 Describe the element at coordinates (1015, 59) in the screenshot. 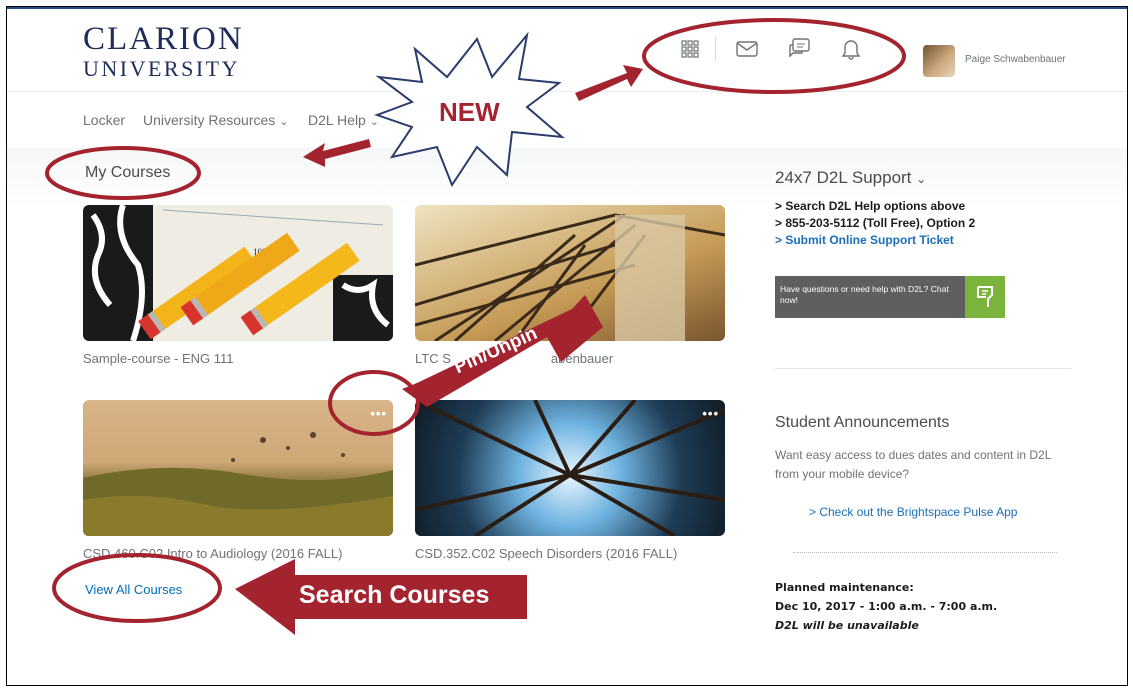

I see `user-name: Paige Schwabenbauer` at that location.